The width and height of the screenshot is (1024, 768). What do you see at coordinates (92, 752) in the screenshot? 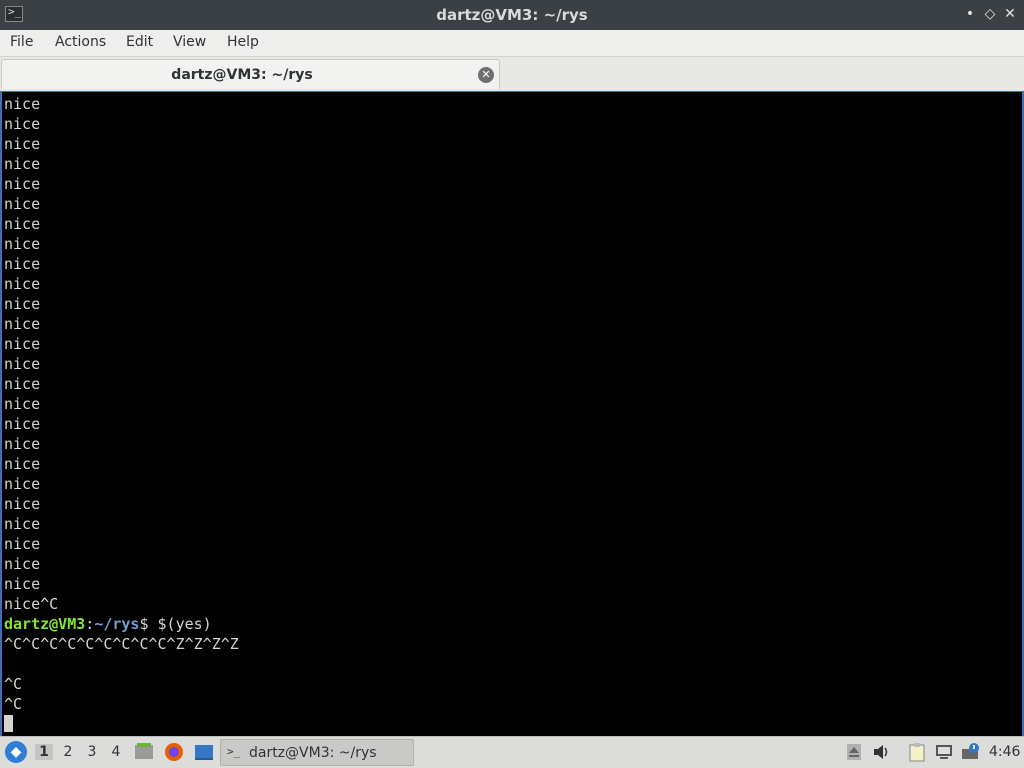
I see `workspace-3: 3` at bounding box center [92, 752].